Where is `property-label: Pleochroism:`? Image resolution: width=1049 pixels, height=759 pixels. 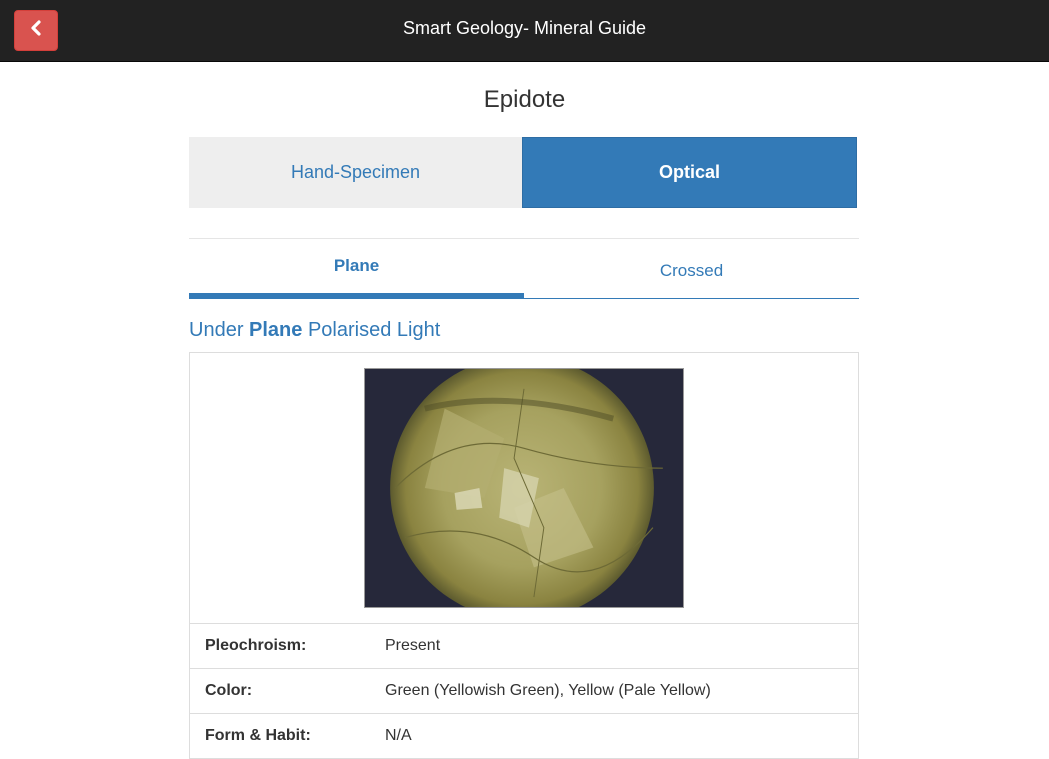 property-label: Pleochroism: is located at coordinates (256, 645).